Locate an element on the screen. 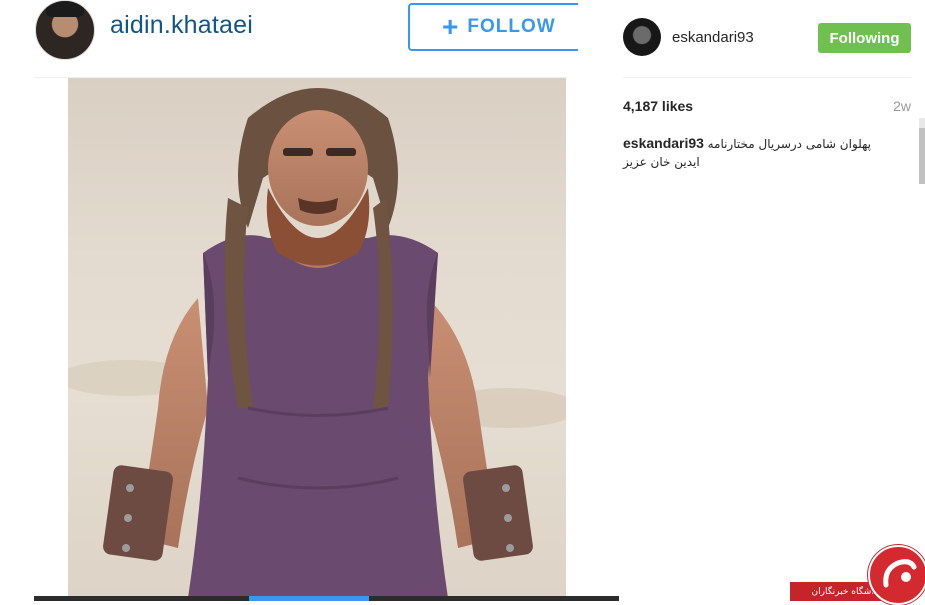 Image resolution: width=925 pixels, height=605 pixels. follow-label: FOLLOW is located at coordinates (511, 26).